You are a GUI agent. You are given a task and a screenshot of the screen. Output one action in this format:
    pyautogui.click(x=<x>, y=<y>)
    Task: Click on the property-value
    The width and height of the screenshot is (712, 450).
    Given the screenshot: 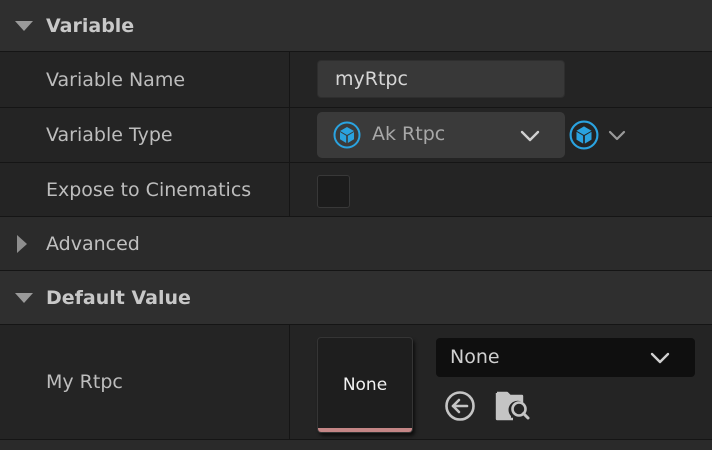 What is the action you would take?
    pyautogui.click(x=501, y=189)
    